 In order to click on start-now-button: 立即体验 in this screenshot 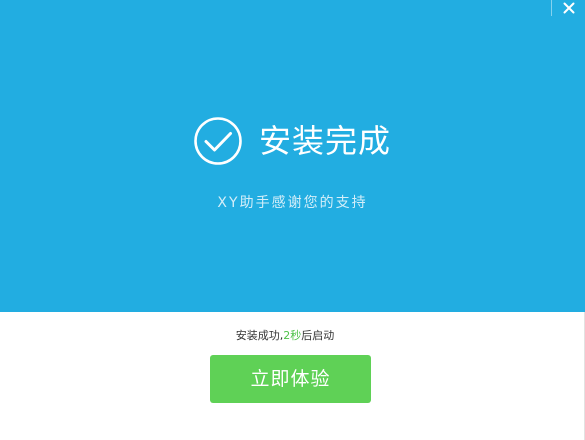, I will do `click(290, 379)`.